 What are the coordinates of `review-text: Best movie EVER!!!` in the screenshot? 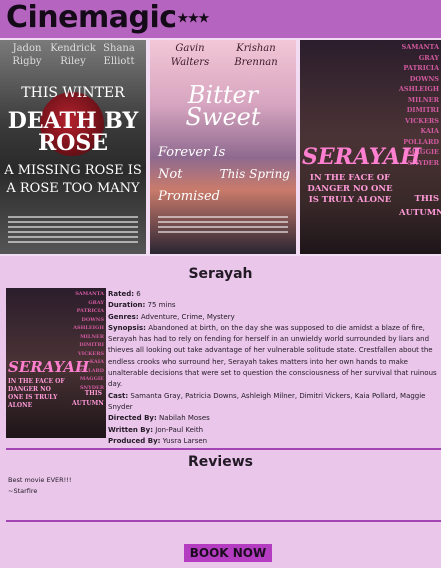 It's located at (40, 480).